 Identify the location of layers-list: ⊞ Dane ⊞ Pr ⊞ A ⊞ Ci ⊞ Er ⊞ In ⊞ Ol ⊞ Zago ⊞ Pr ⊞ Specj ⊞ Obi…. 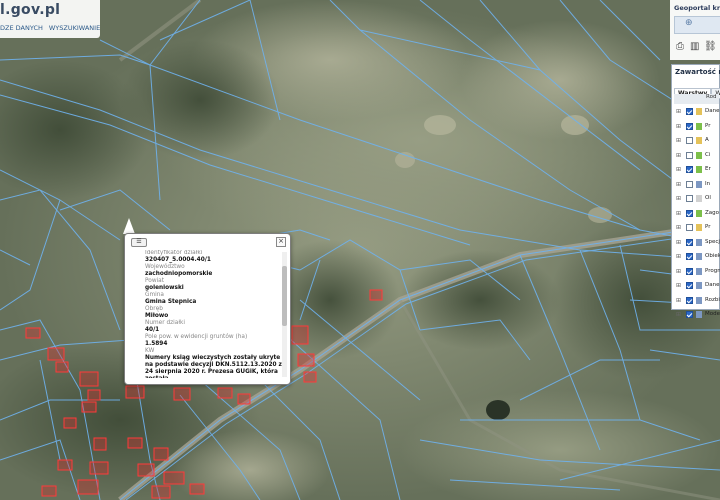
(697, 214).